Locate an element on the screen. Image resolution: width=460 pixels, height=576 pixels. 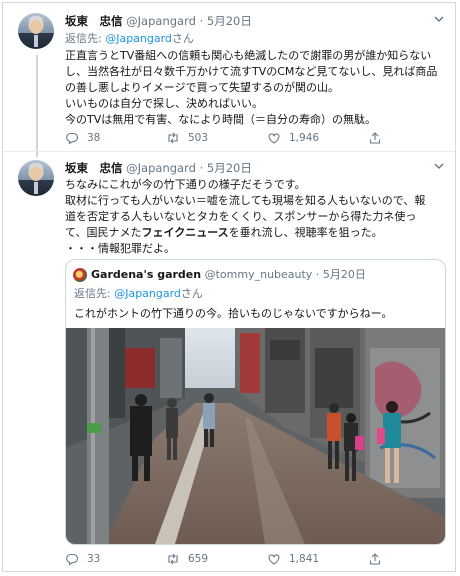
text-segment: て、国民ナメた is located at coordinates (103, 232).